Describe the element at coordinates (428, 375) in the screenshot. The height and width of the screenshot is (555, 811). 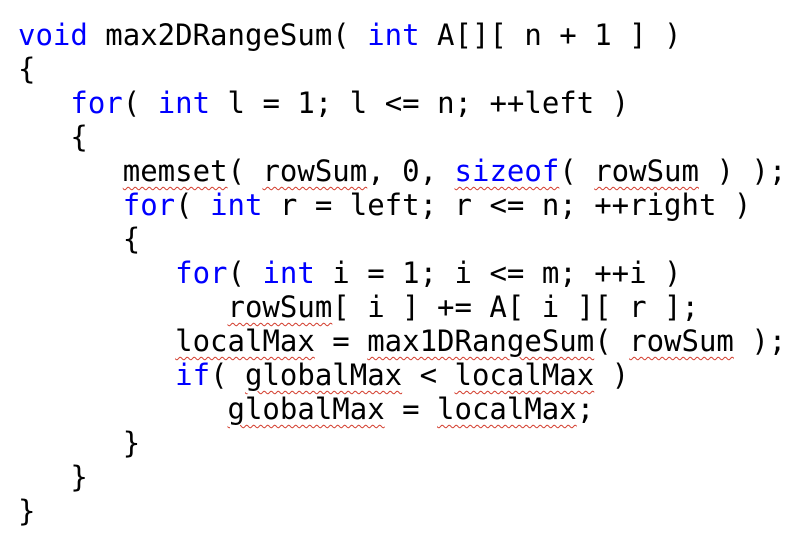
I see `code-token: <` at that location.